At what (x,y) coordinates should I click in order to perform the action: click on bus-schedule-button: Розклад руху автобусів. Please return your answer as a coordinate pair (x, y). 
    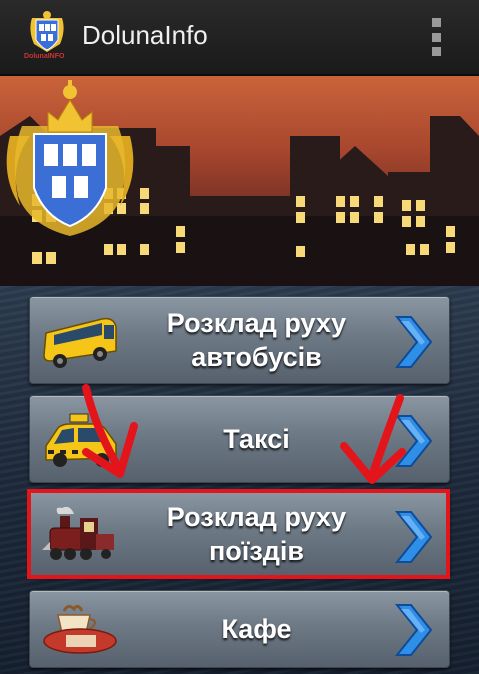
    Looking at the image, I should click on (239, 340).